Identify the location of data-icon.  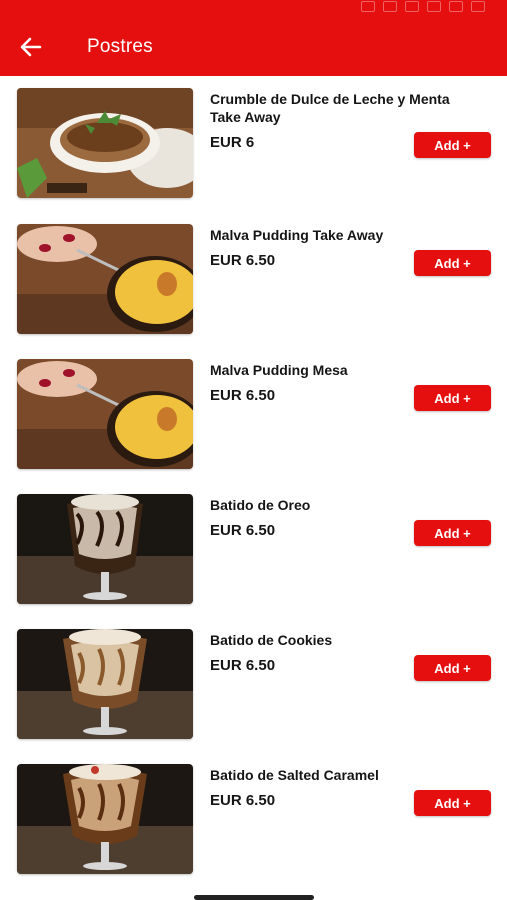
(412, 6).